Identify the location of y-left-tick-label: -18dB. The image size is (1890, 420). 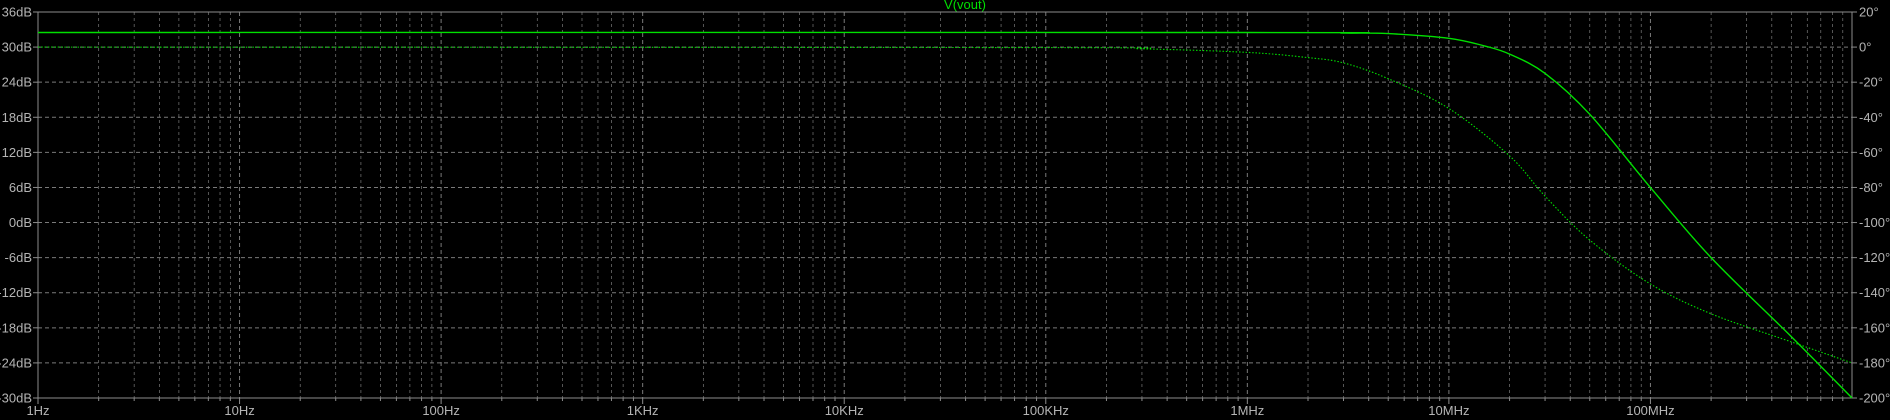
(16, 327).